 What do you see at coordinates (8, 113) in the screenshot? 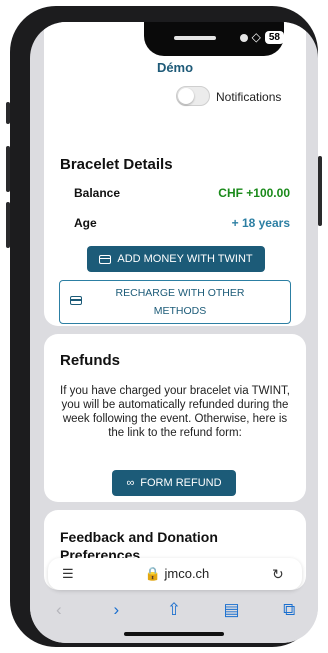
I see `mute-switch` at bounding box center [8, 113].